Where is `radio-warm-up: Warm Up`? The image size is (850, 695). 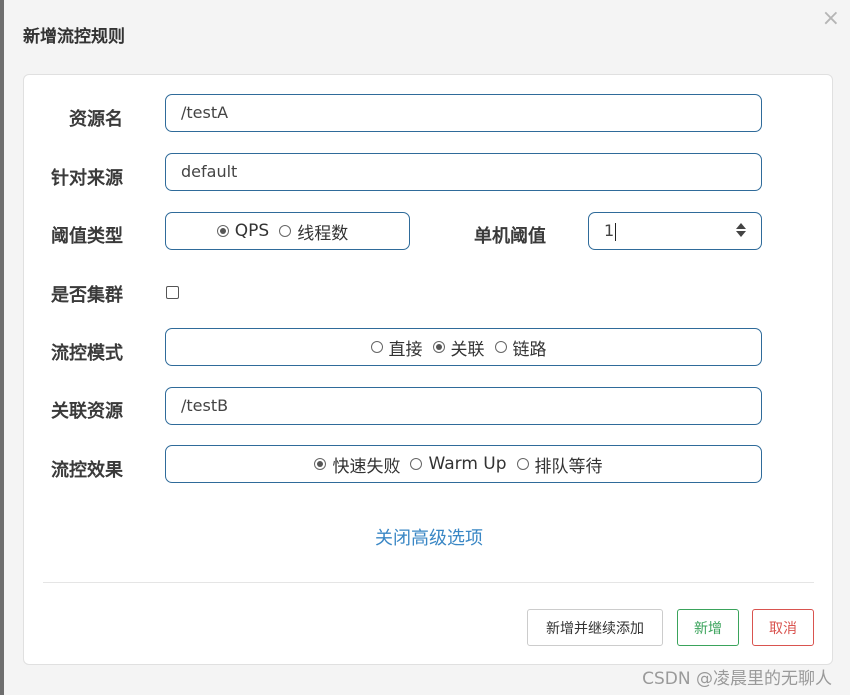 radio-warm-up: Warm Up is located at coordinates (458, 464).